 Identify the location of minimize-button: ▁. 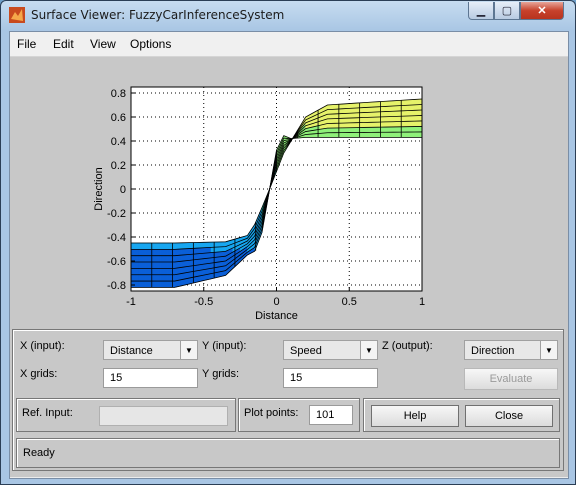
(481, 11).